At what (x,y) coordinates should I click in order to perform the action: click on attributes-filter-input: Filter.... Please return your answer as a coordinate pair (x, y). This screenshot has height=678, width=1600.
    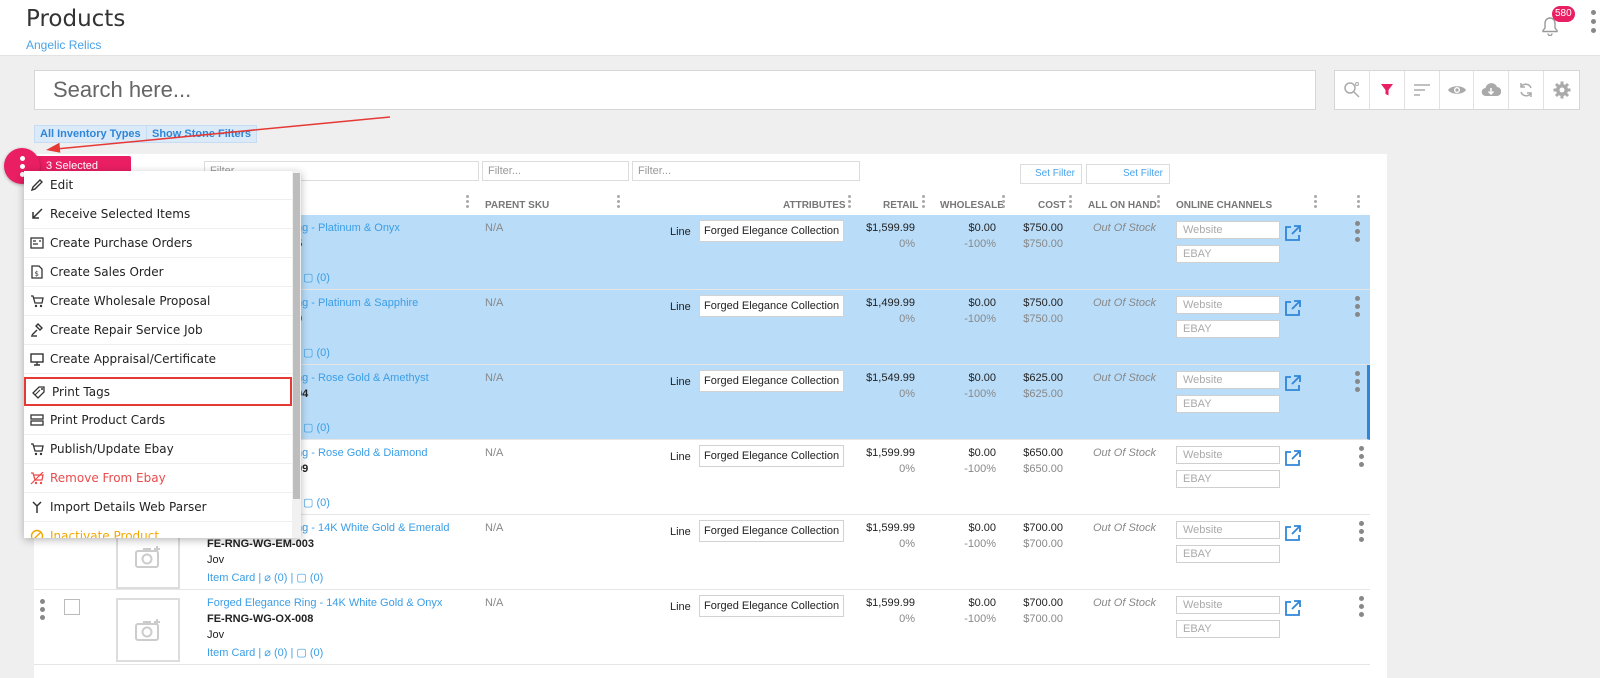
    Looking at the image, I should click on (746, 171).